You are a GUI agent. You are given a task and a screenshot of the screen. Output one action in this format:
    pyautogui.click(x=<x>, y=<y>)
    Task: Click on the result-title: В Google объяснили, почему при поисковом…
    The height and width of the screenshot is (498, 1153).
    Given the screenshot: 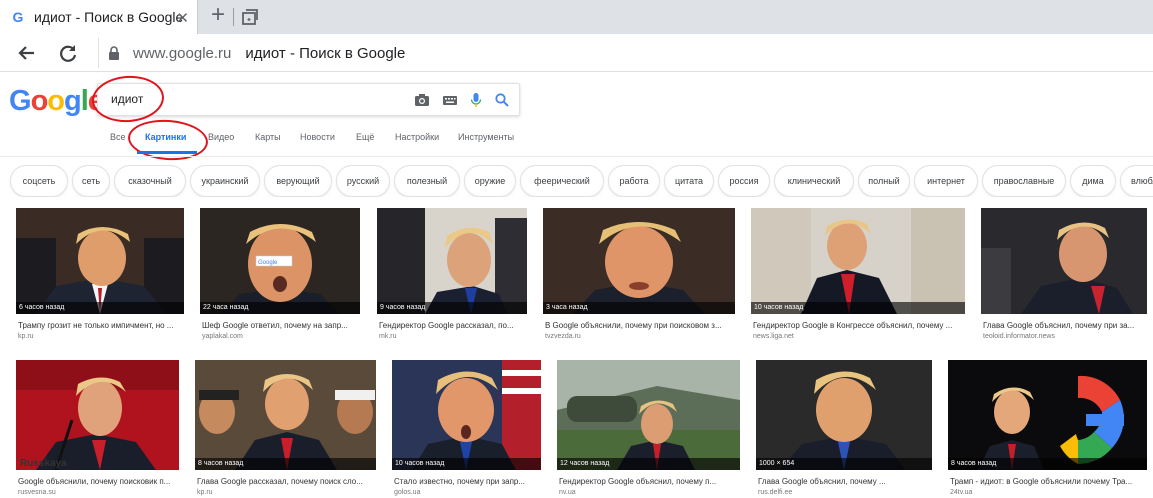 What is the action you would take?
    pyautogui.click(x=641, y=325)
    